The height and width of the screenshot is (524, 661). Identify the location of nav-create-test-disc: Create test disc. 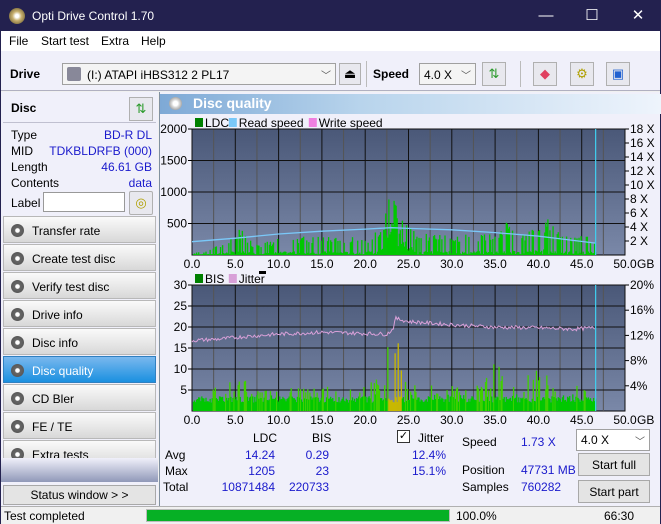
(79, 257).